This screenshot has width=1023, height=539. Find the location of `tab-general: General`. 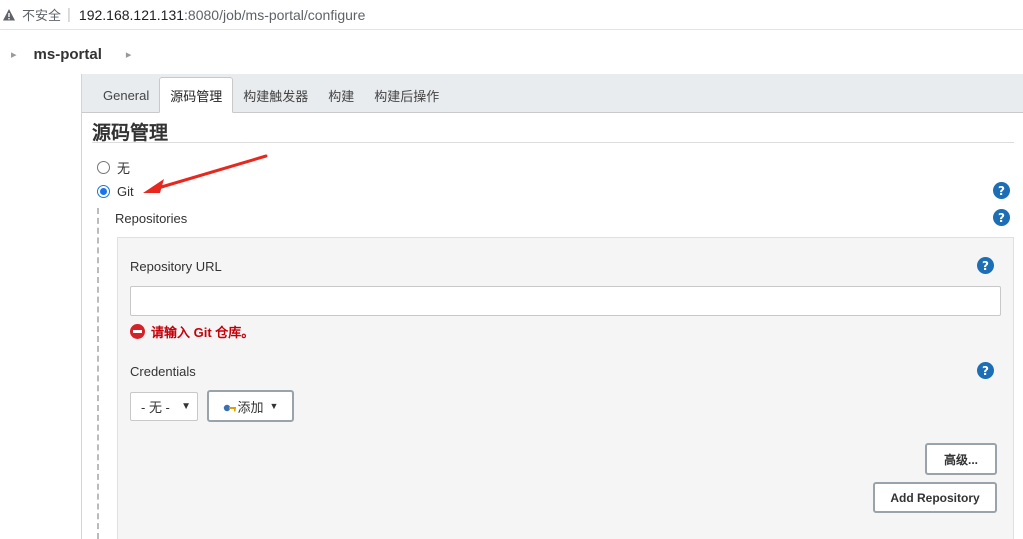

tab-general: General is located at coordinates (126, 95).